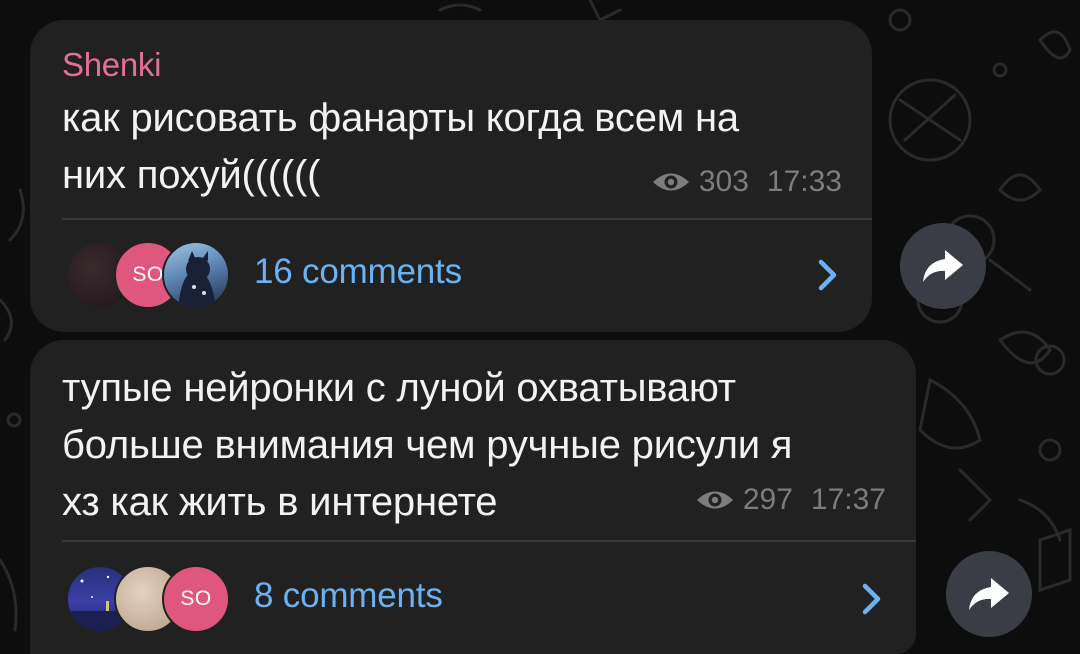  What do you see at coordinates (473, 599) in the screenshot?
I see `comments-row: SO 8 comments` at bounding box center [473, 599].